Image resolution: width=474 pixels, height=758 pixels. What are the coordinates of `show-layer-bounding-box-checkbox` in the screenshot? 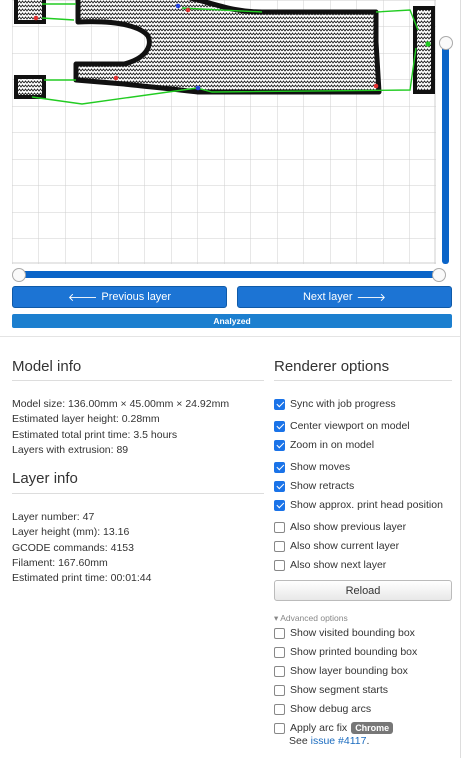 It's located at (279, 671).